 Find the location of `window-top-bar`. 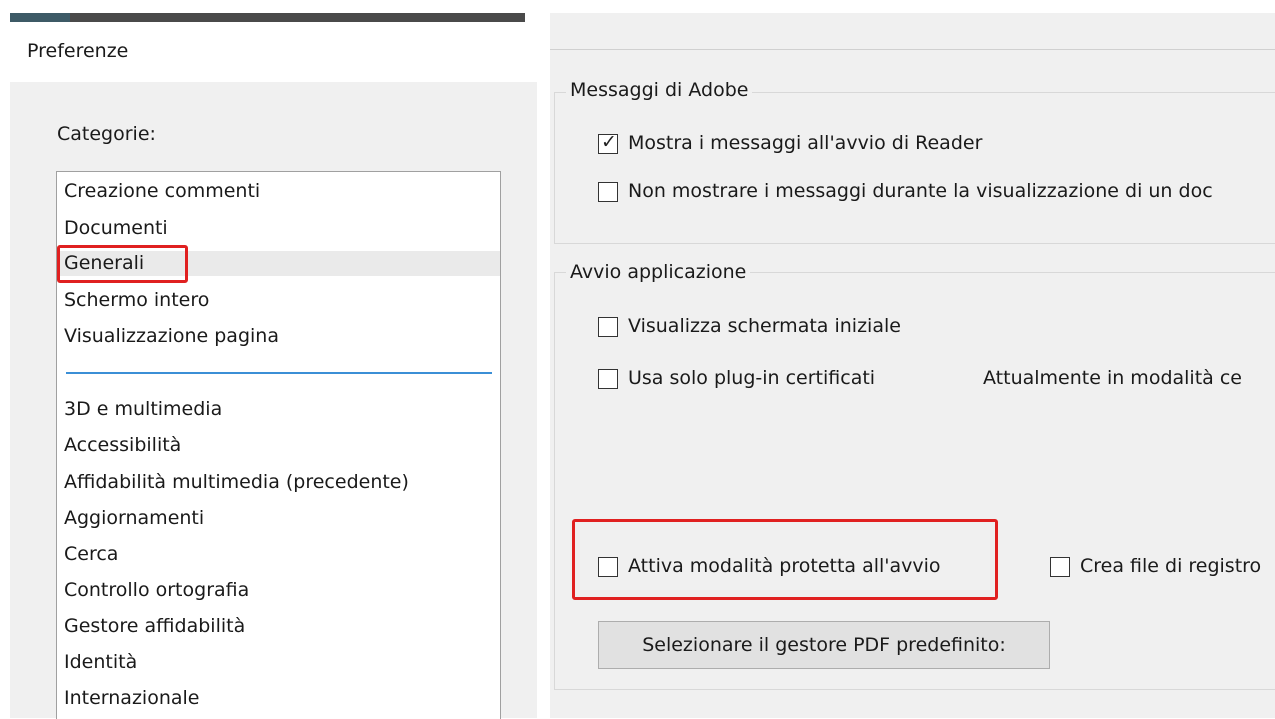

window-top-bar is located at coordinates (267, 17).